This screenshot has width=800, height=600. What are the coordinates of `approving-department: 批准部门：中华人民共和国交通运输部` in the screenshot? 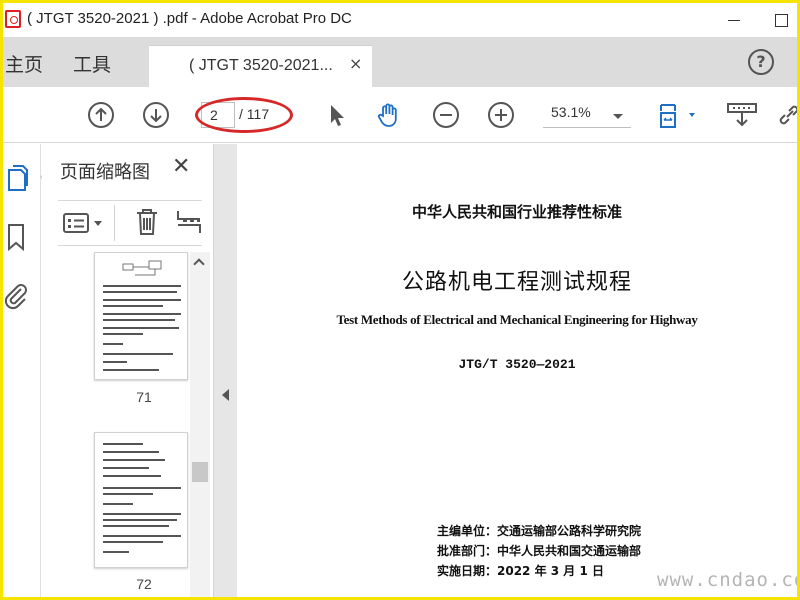 It's located at (539, 551).